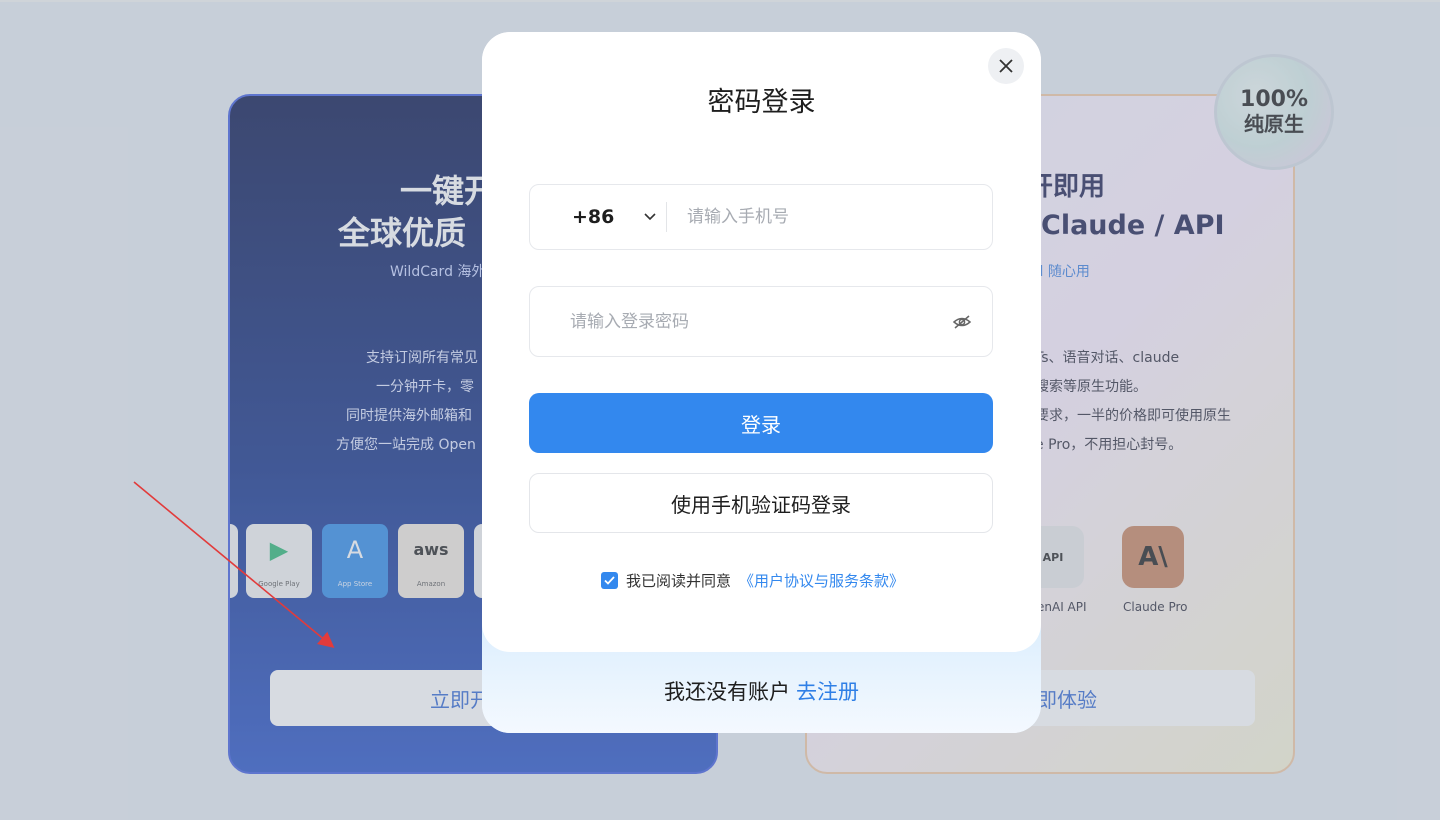 The width and height of the screenshot is (1440, 820). I want to click on no-account-text: 我还没有账户, so click(727, 692).